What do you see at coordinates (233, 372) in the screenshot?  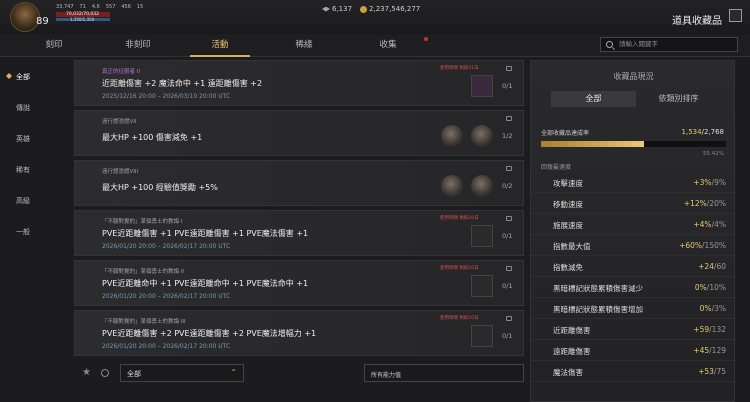 I see `chevron-up-icon: ⌃` at bounding box center [233, 372].